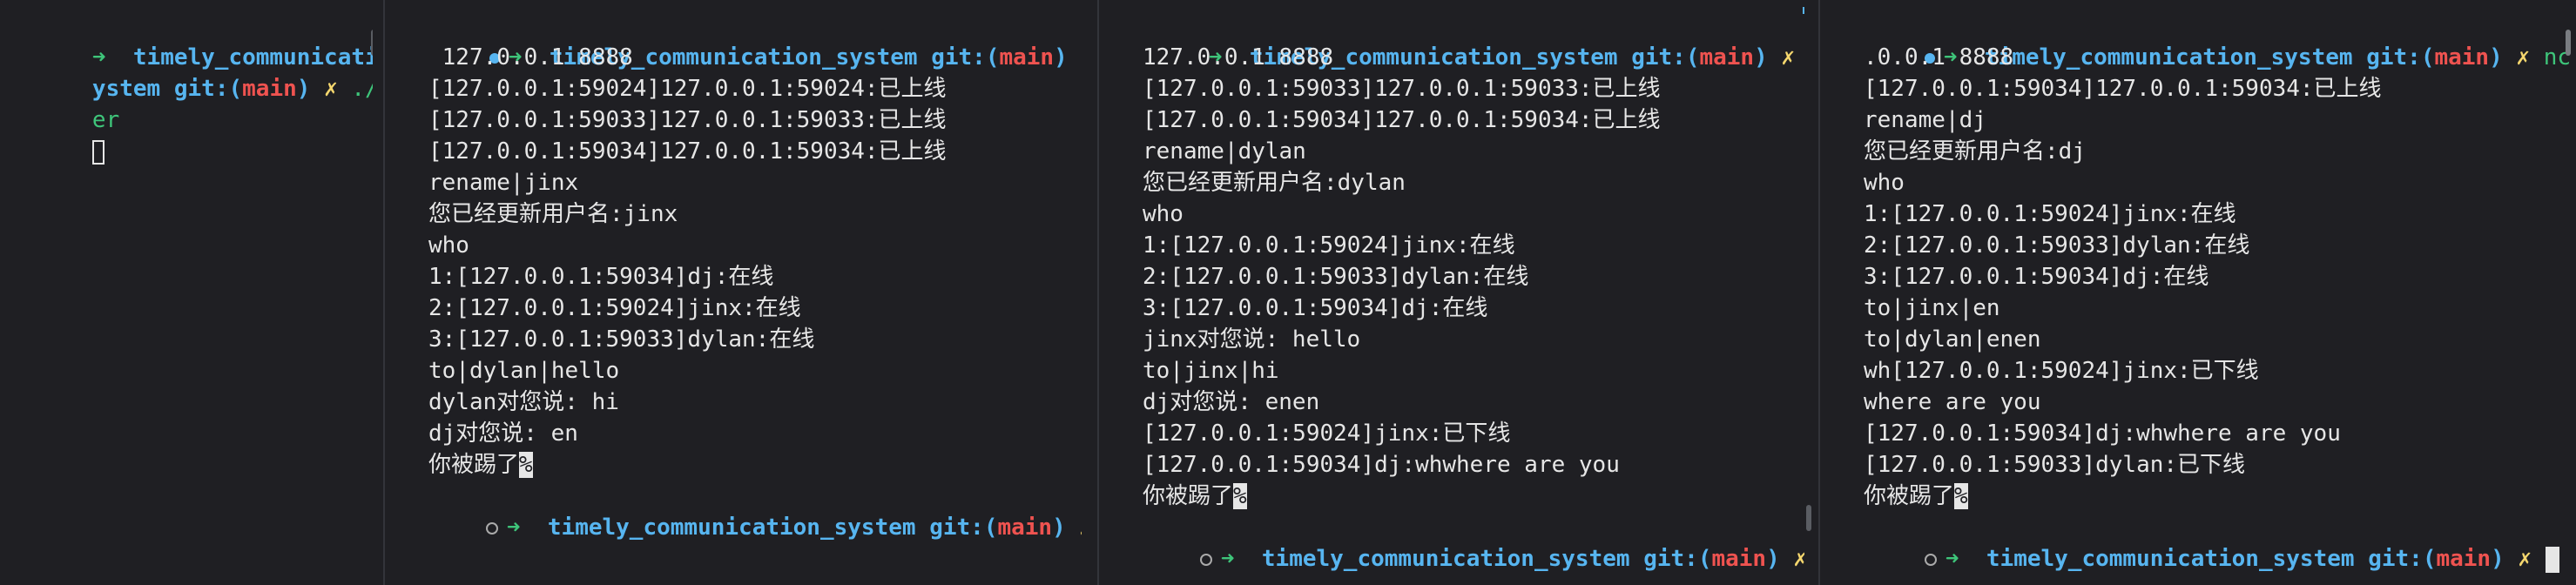 The height and width of the screenshot is (585, 2576). I want to click on output-line: 2:[127.0.0.1:59033]dylan:在线, so click(1335, 276).